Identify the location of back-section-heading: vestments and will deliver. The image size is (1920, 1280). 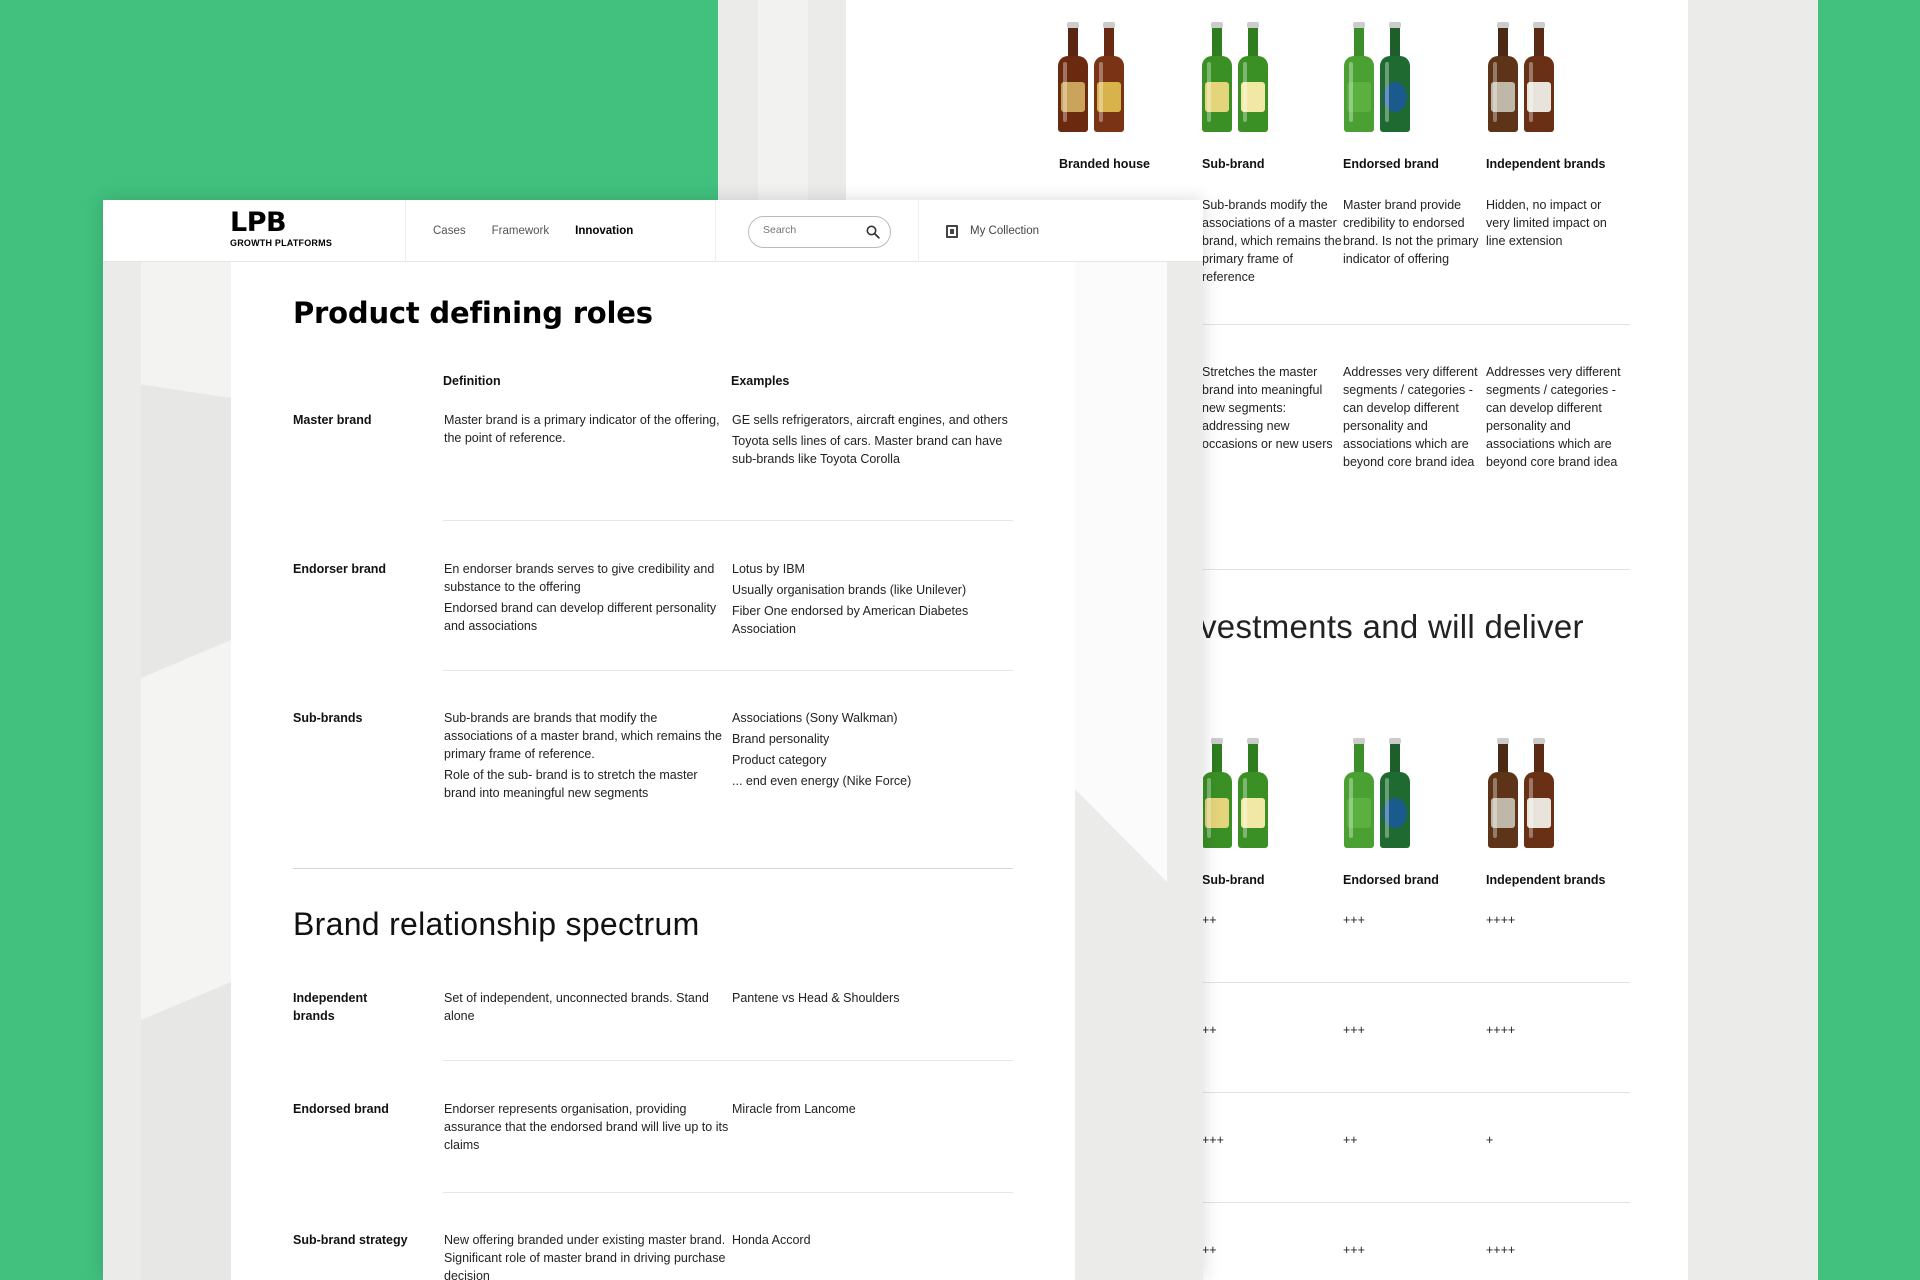
(1392, 626).